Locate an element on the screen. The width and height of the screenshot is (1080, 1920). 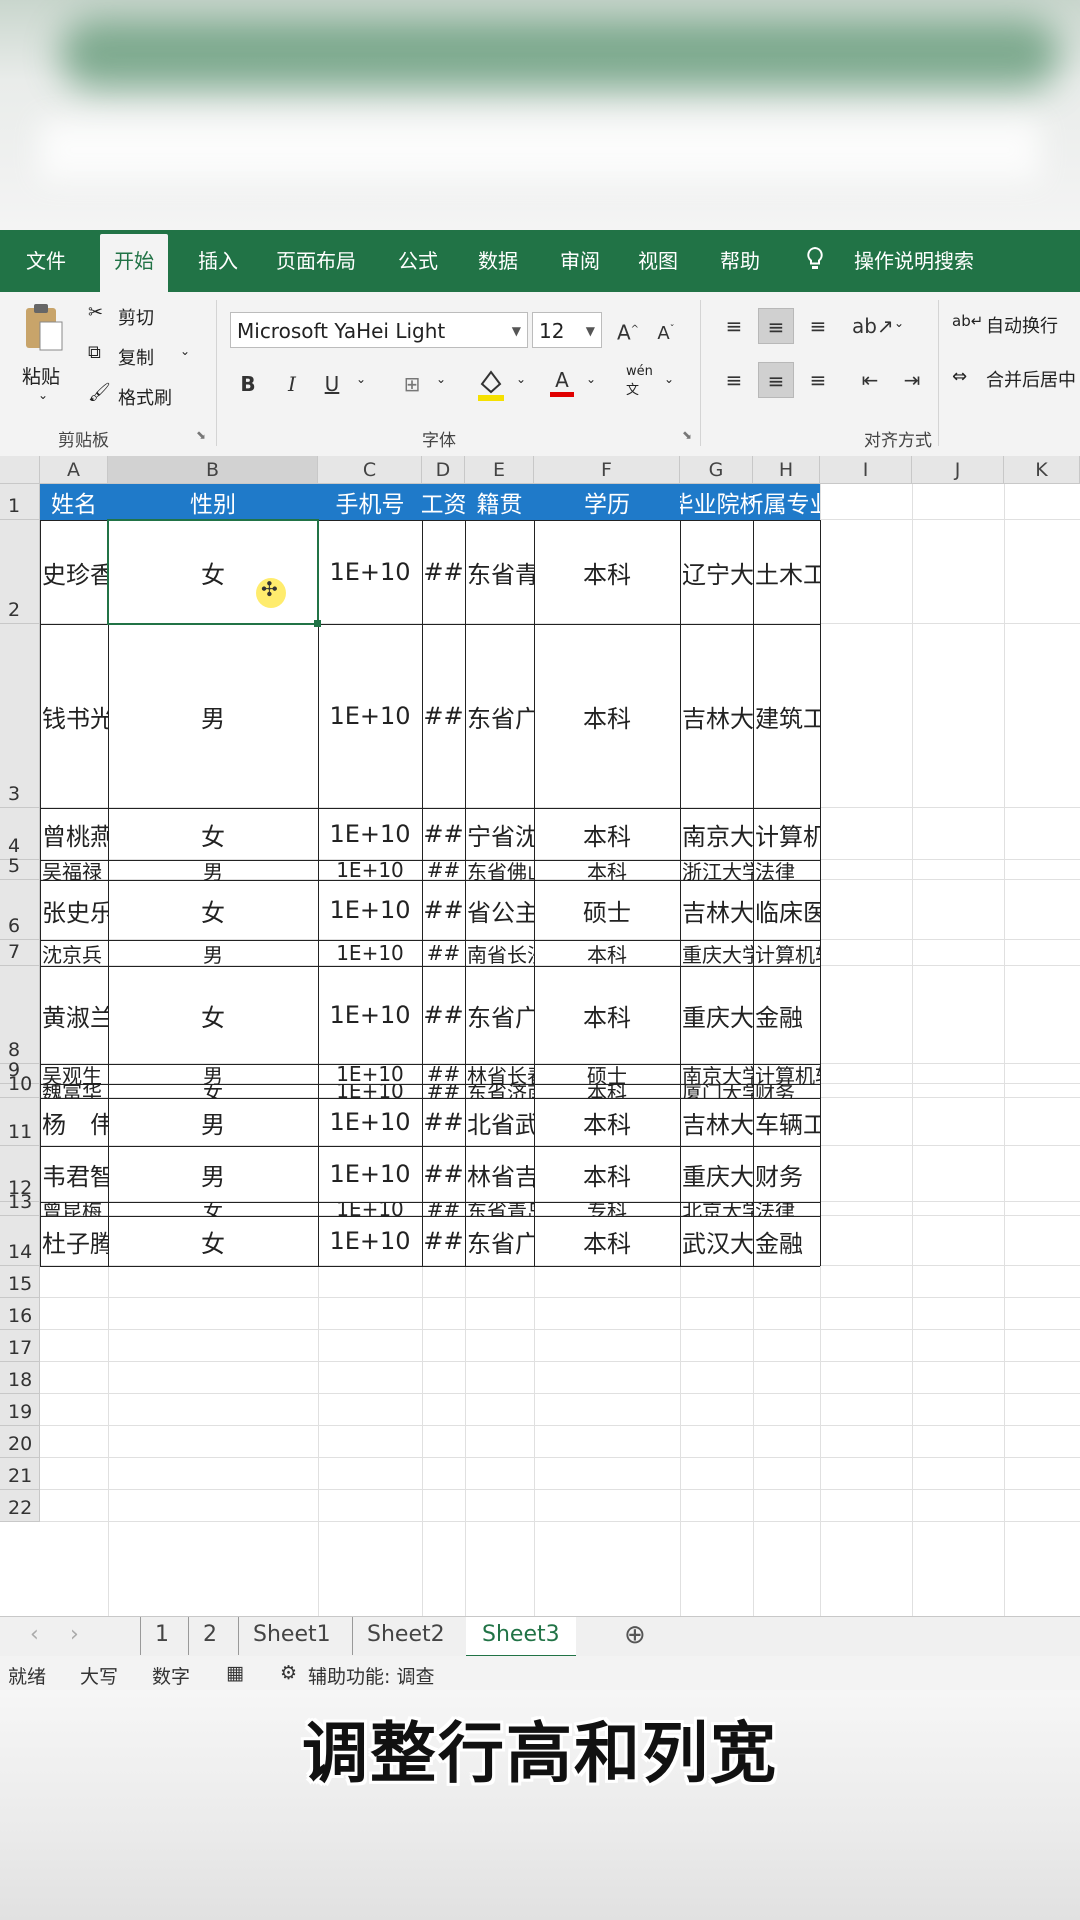
table-cell: 财务 is located at coordinates (786, 1174).